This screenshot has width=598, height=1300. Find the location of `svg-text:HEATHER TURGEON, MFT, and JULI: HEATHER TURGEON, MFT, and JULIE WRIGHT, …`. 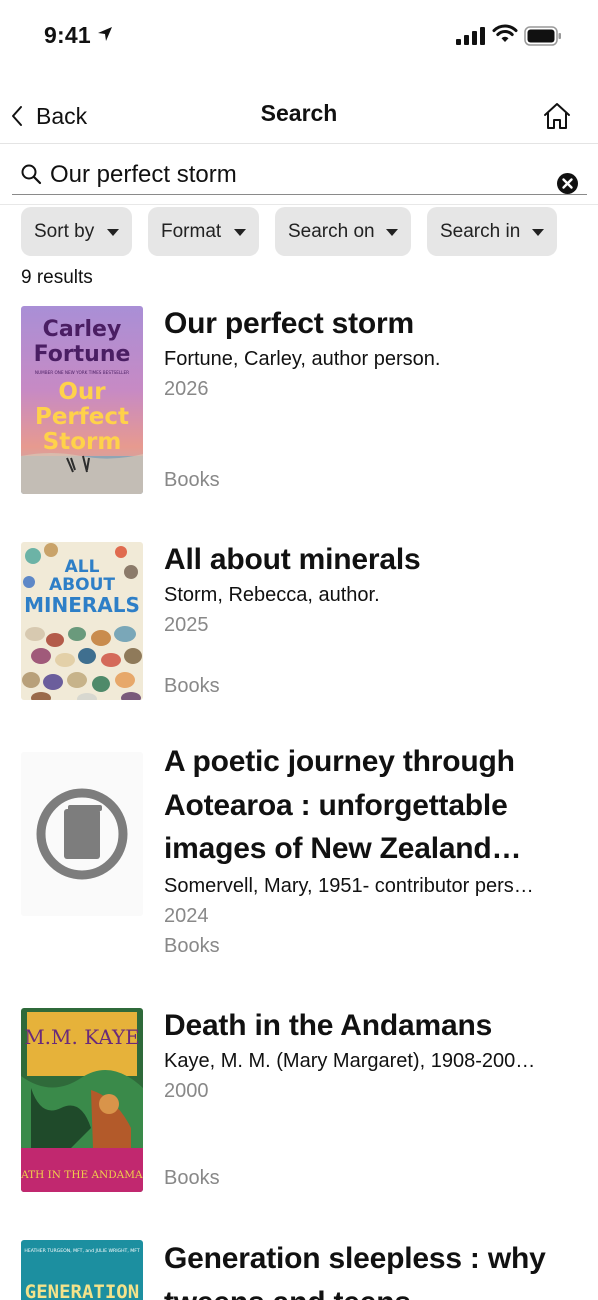

svg-text:HEATHER TURGEON, MFT, and JULI: HEATHER TURGEON, MFT, and JULIE WRIGHT, … is located at coordinates (81, 1251).